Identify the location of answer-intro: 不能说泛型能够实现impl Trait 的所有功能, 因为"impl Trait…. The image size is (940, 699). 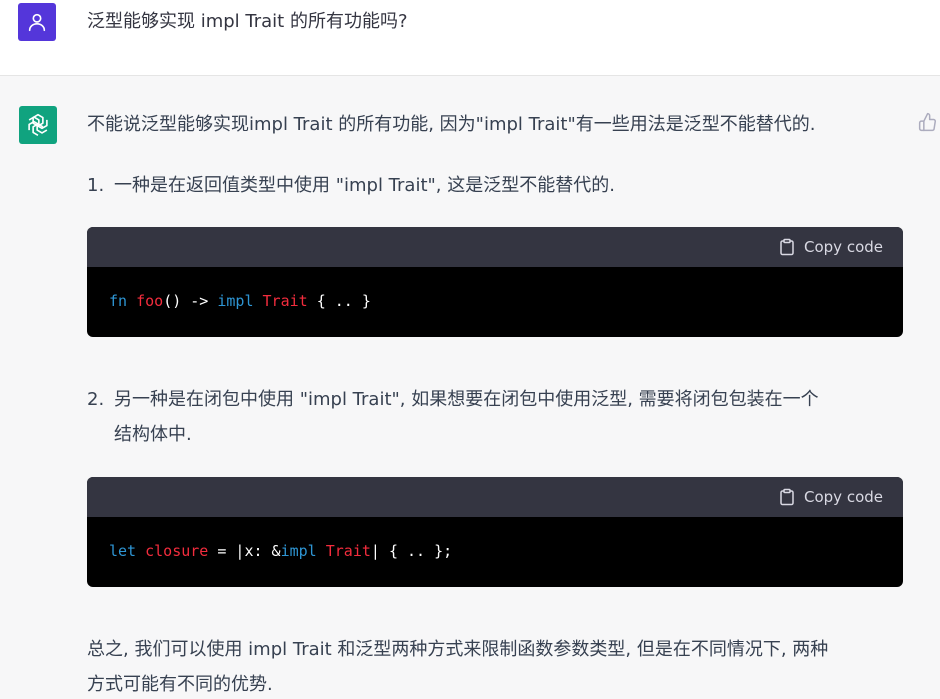
(451, 124).